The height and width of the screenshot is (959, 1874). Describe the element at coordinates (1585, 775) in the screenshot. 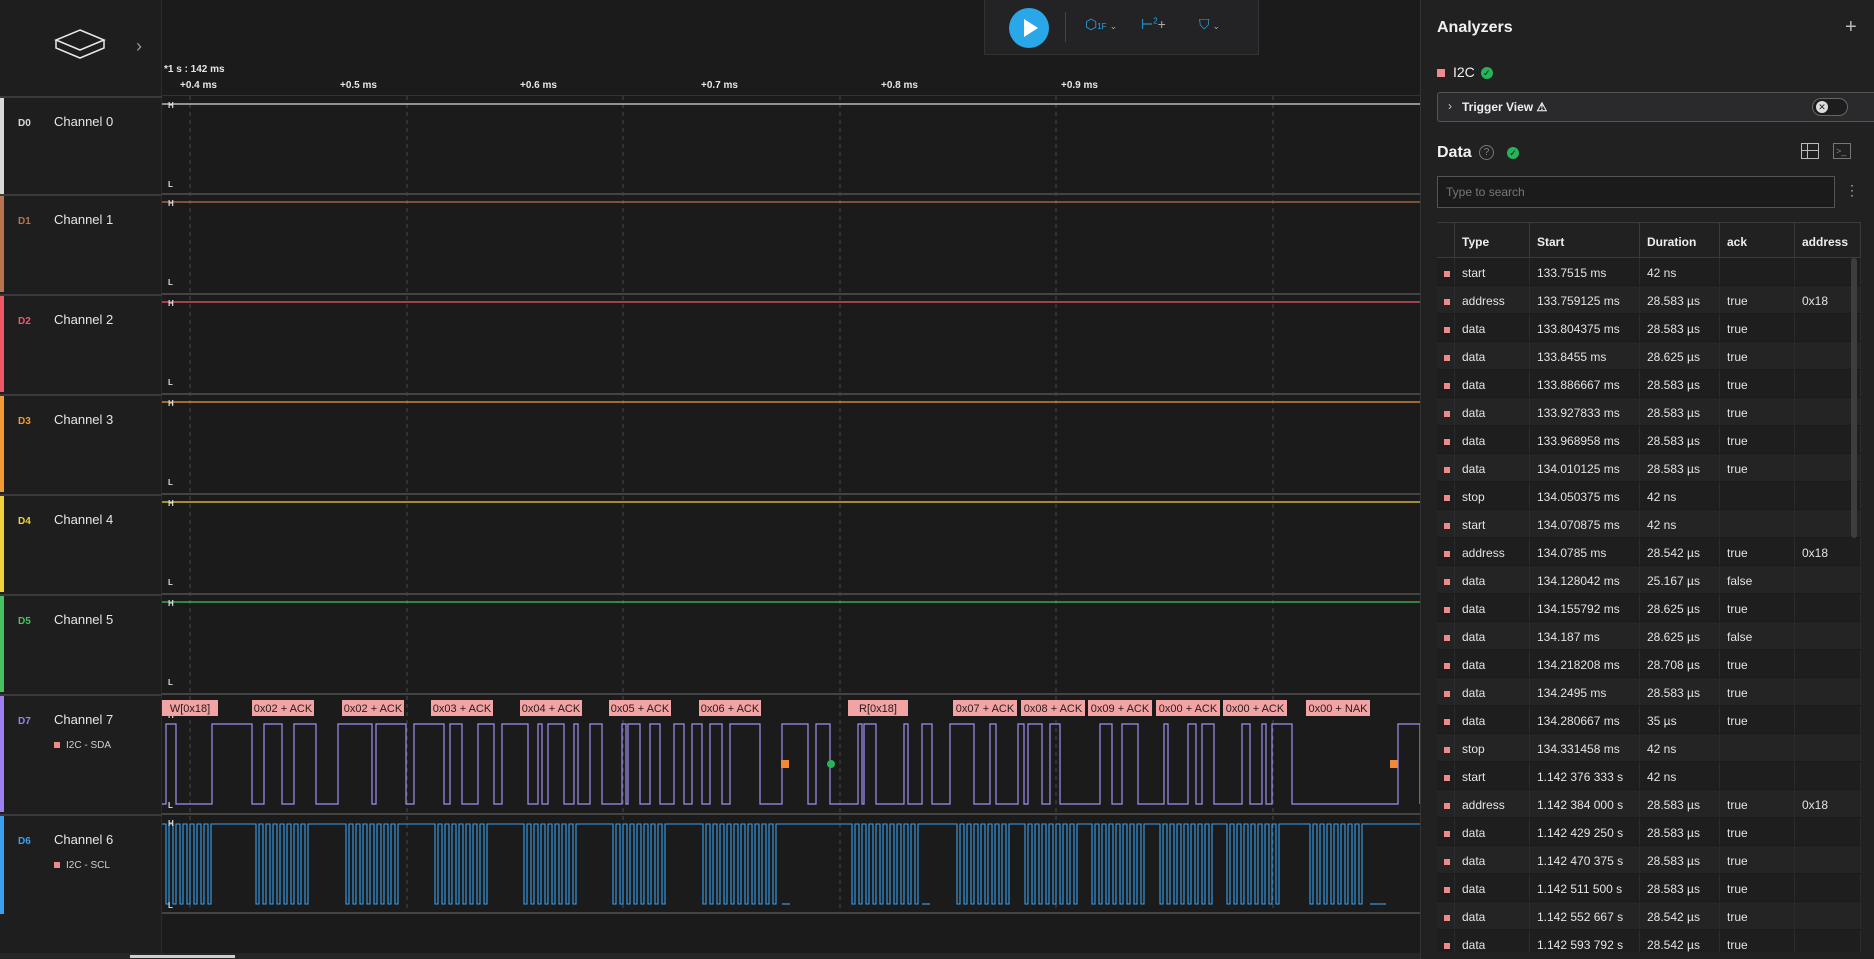

I see `table-cell: 1.142 376 333 s` at that location.